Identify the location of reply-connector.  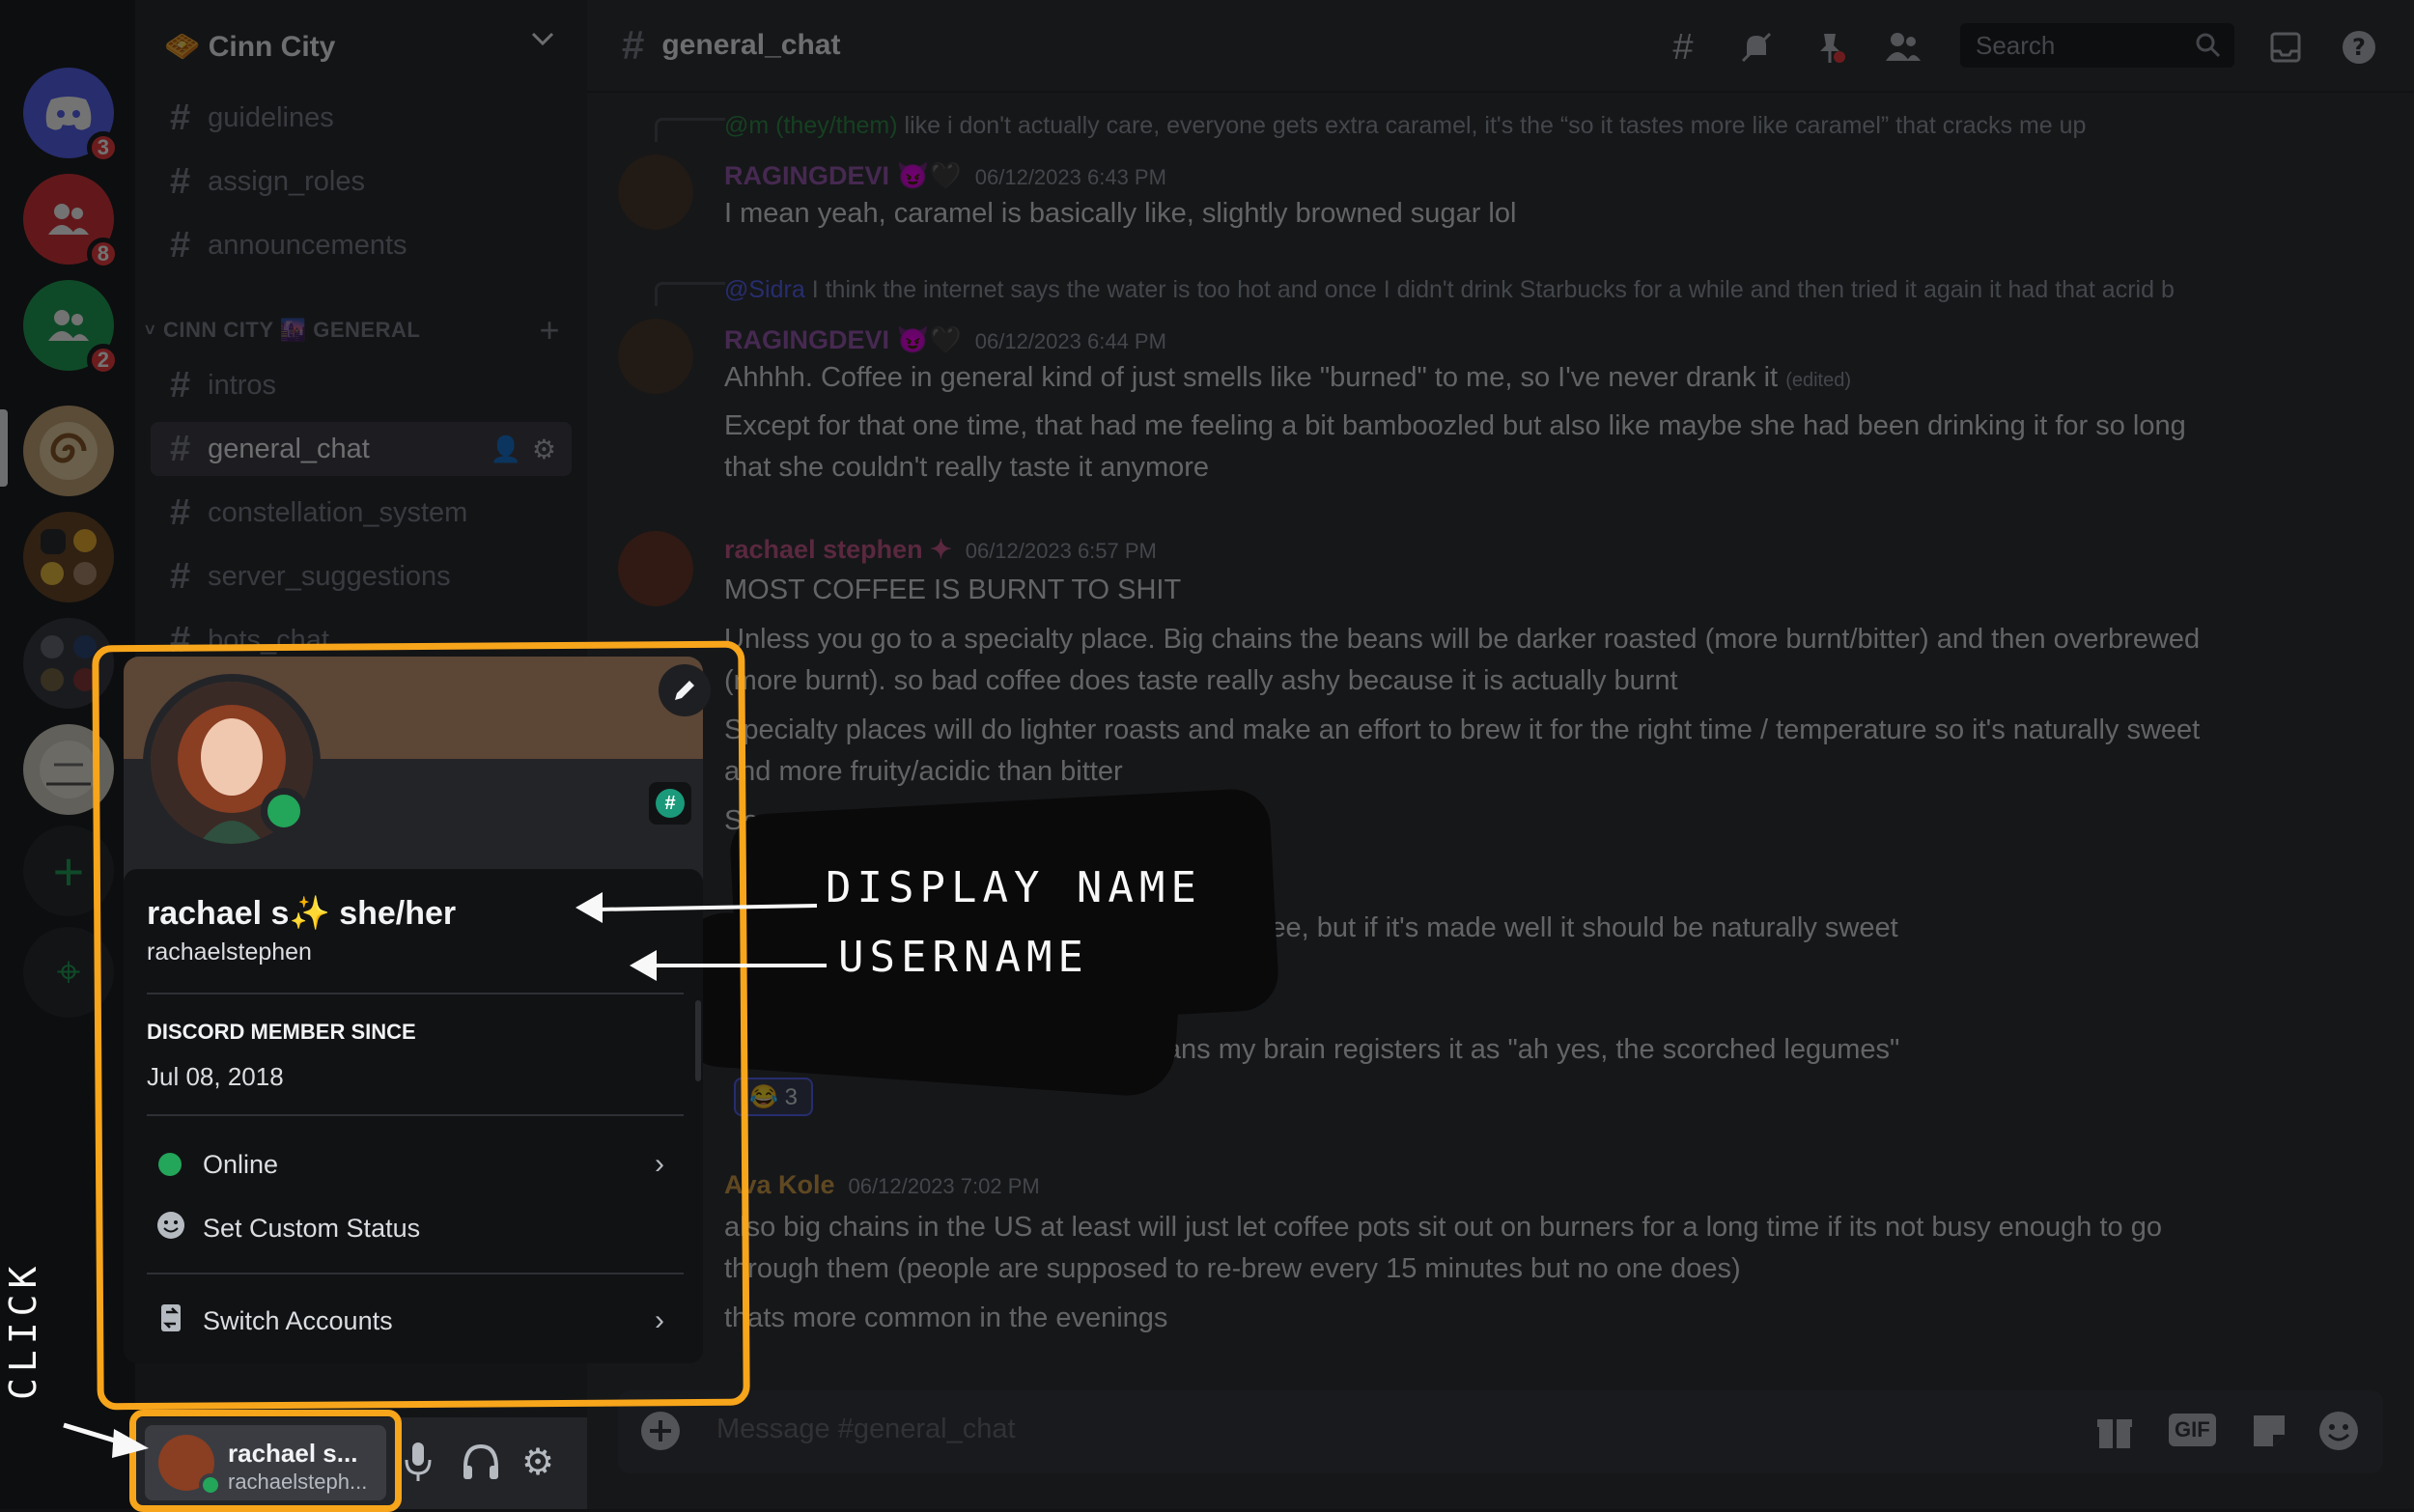
(690, 294).